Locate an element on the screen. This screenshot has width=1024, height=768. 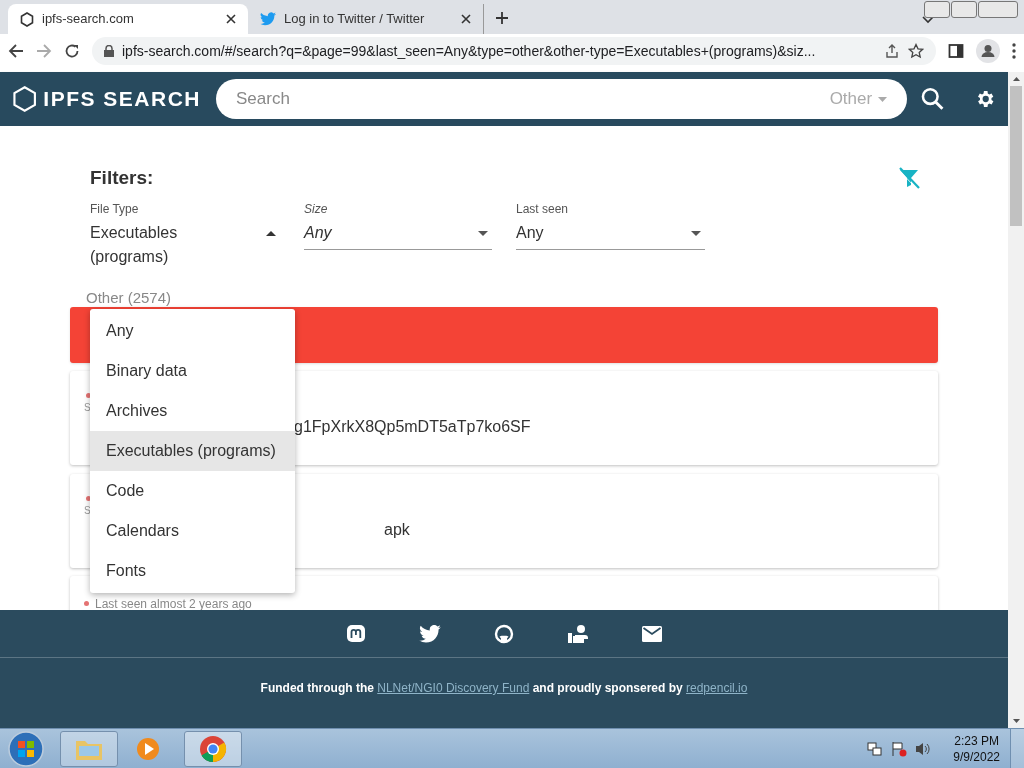
search-icon is located at coordinates (933, 99).